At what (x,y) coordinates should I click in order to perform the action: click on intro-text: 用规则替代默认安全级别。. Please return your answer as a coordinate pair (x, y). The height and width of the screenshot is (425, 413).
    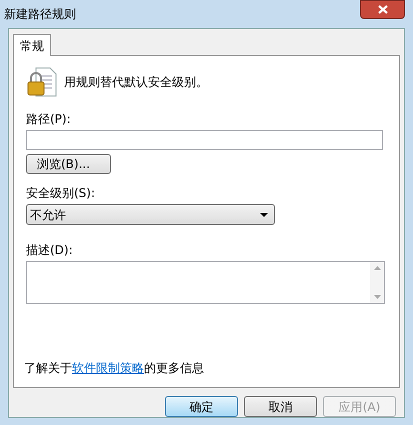
    Looking at the image, I should click on (136, 82).